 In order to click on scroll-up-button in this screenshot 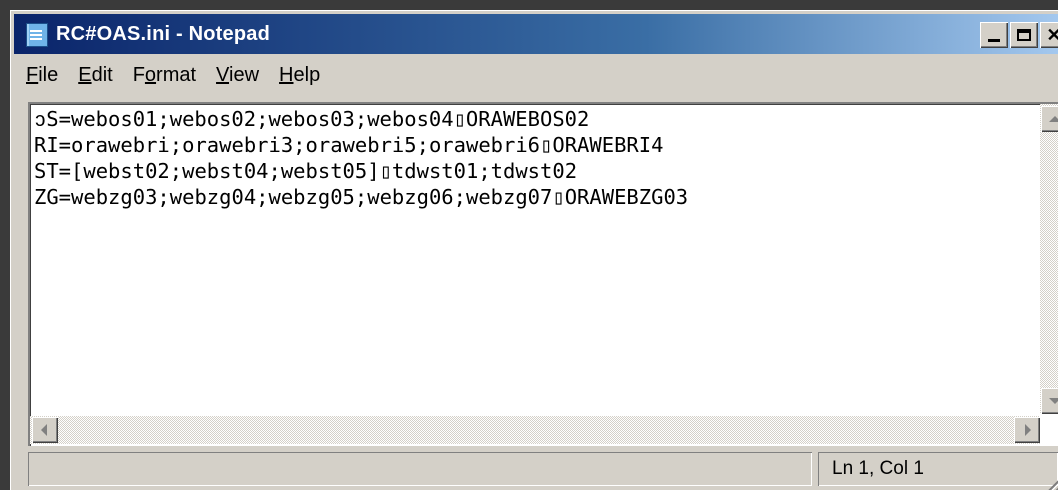, I will do `click(1049, 119)`.